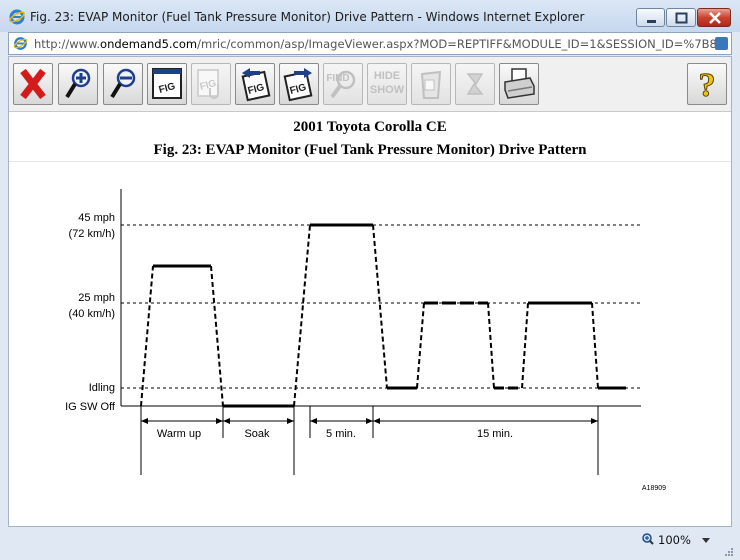 Image resolution: width=740 pixels, height=560 pixels. Describe the element at coordinates (674, 540) in the screenshot. I see `zoom-level: 100%` at that location.